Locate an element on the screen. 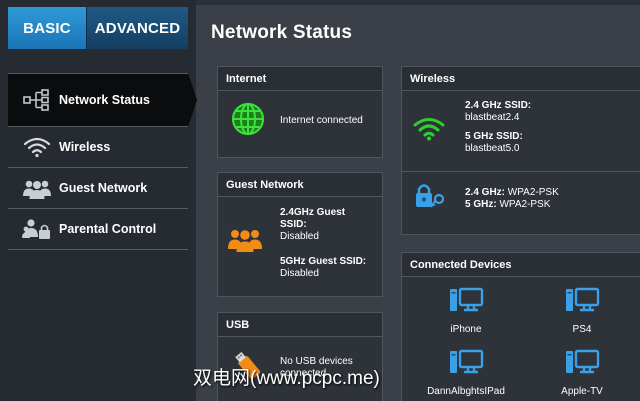  wireless-security-info: 2.4 GHz: WPA2-PSK 5 GHz: WPA2-PSK is located at coordinates (512, 199).